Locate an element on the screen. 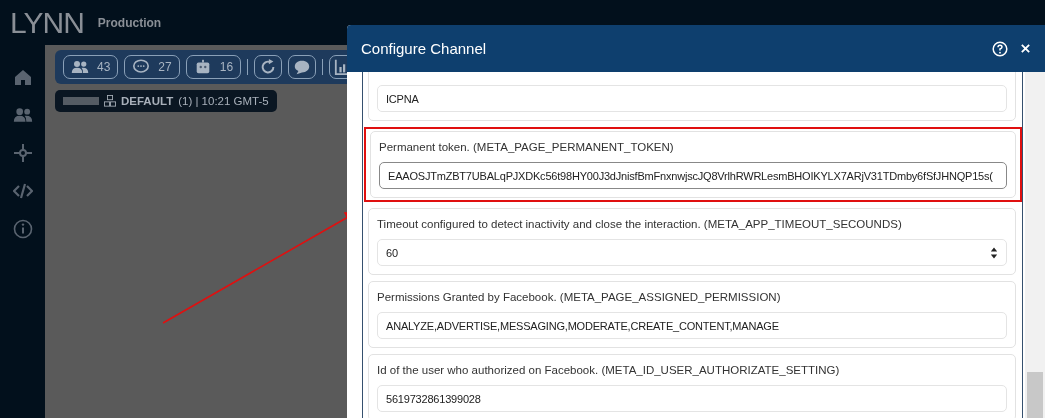  nodes-icon is located at coordinates (110, 101).